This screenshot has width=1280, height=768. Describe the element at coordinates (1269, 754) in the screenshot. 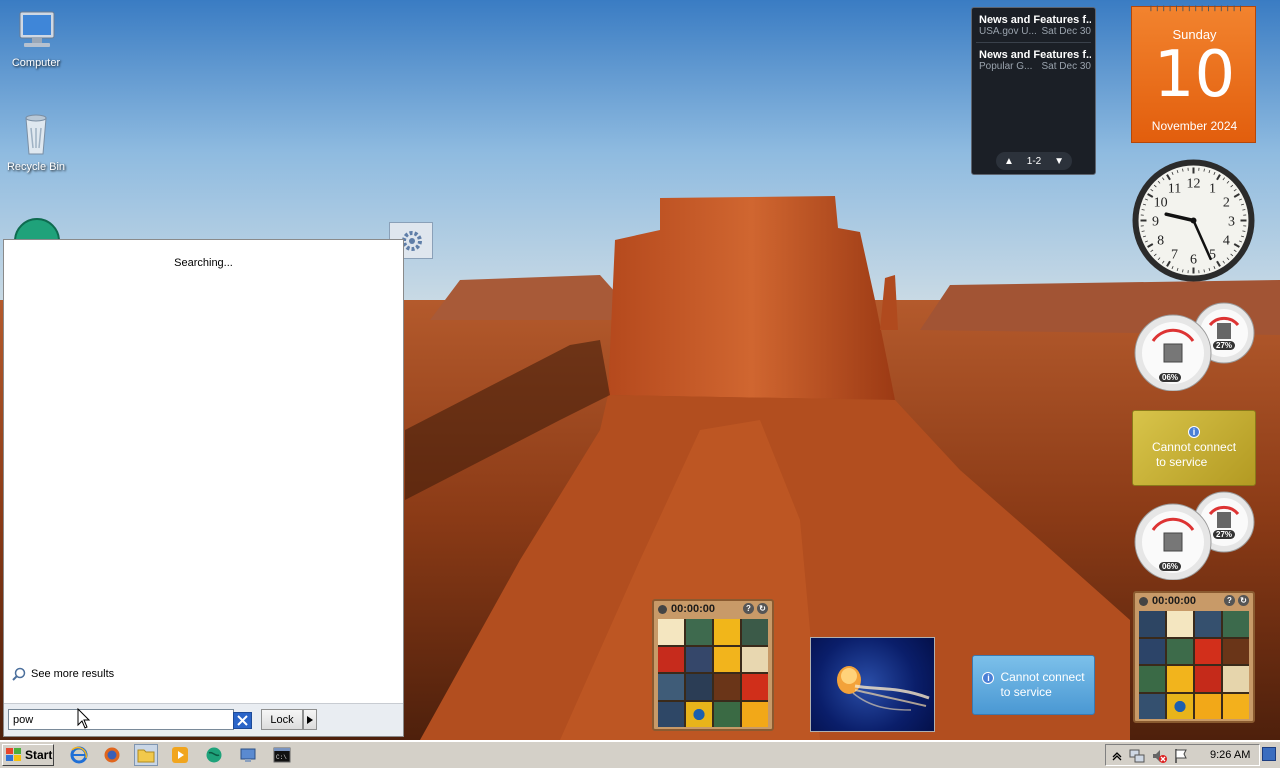

I see `show-desktop-button` at that location.